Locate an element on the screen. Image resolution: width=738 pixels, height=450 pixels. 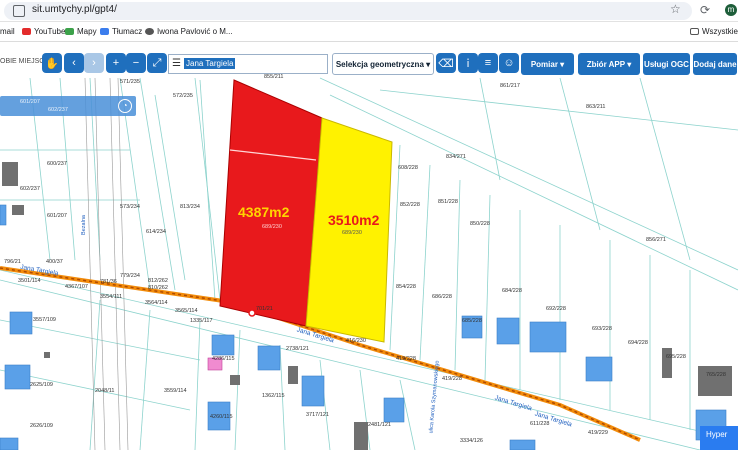
layers-icon: ≡ is located at coordinates (488, 63).